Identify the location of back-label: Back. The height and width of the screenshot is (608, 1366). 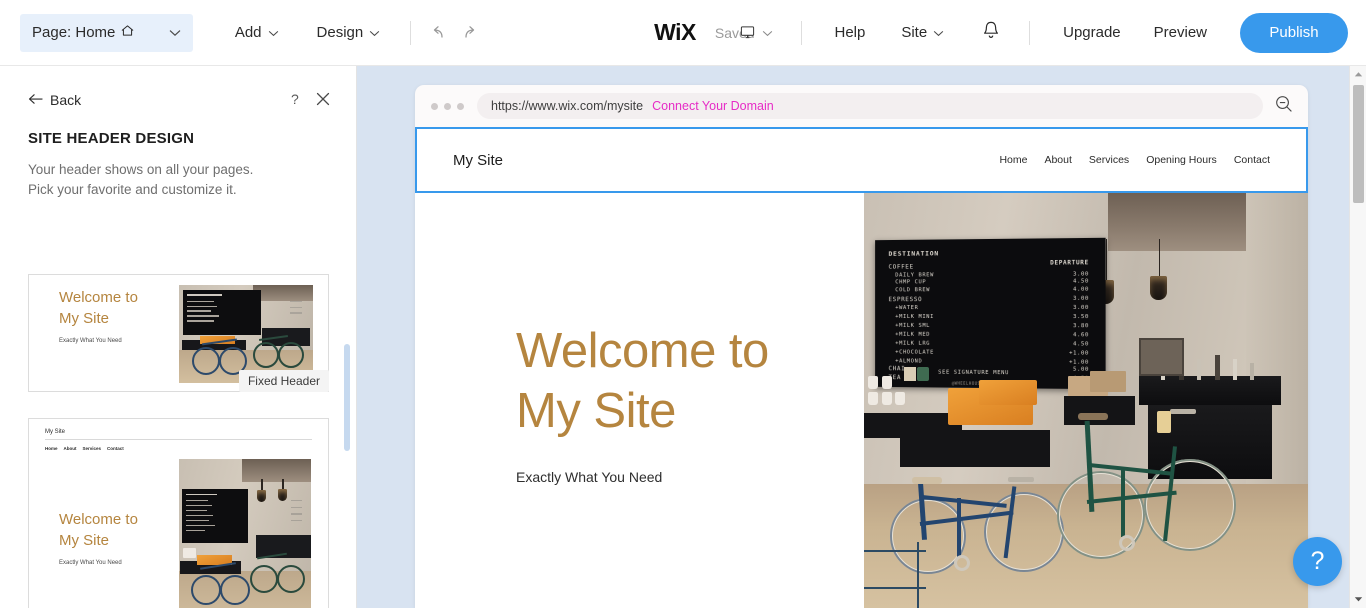
(66, 100).